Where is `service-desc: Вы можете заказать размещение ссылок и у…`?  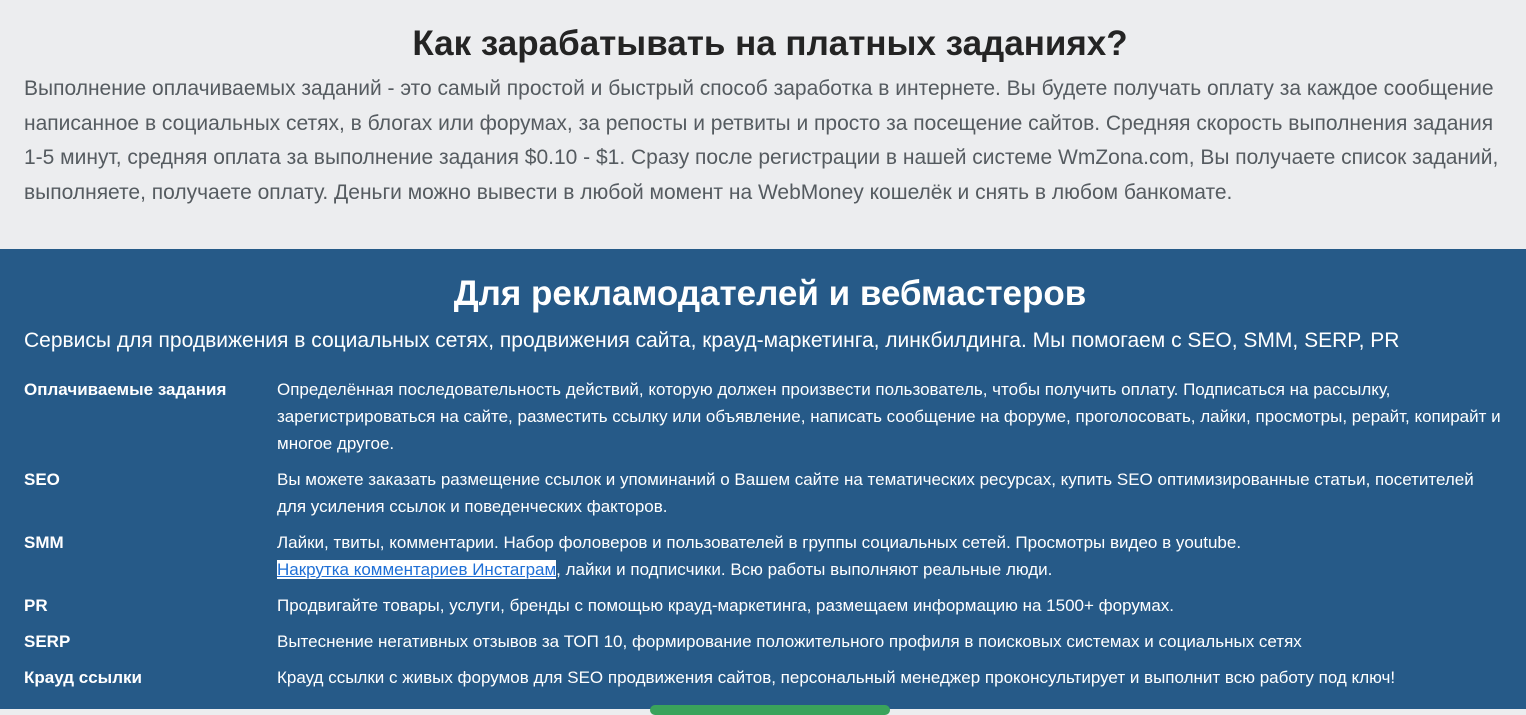
service-desc: Вы можете заказать размещение ссылок и у… is located at coordinates (875, 493).